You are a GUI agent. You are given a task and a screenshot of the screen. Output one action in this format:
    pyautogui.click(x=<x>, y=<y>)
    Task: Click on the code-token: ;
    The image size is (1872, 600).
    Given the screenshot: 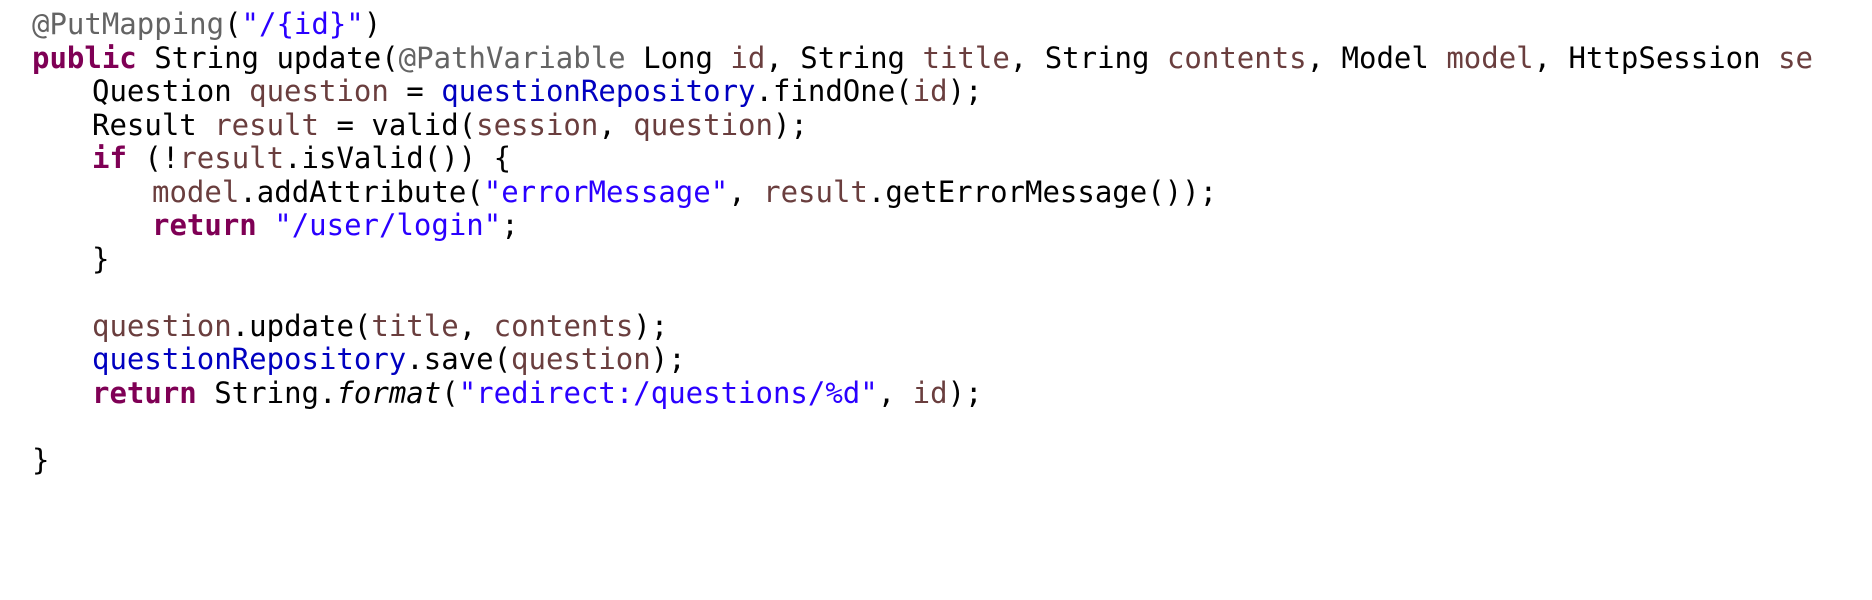 What is the action you would take?
    pyautogui.click(x=510, y=225)
    